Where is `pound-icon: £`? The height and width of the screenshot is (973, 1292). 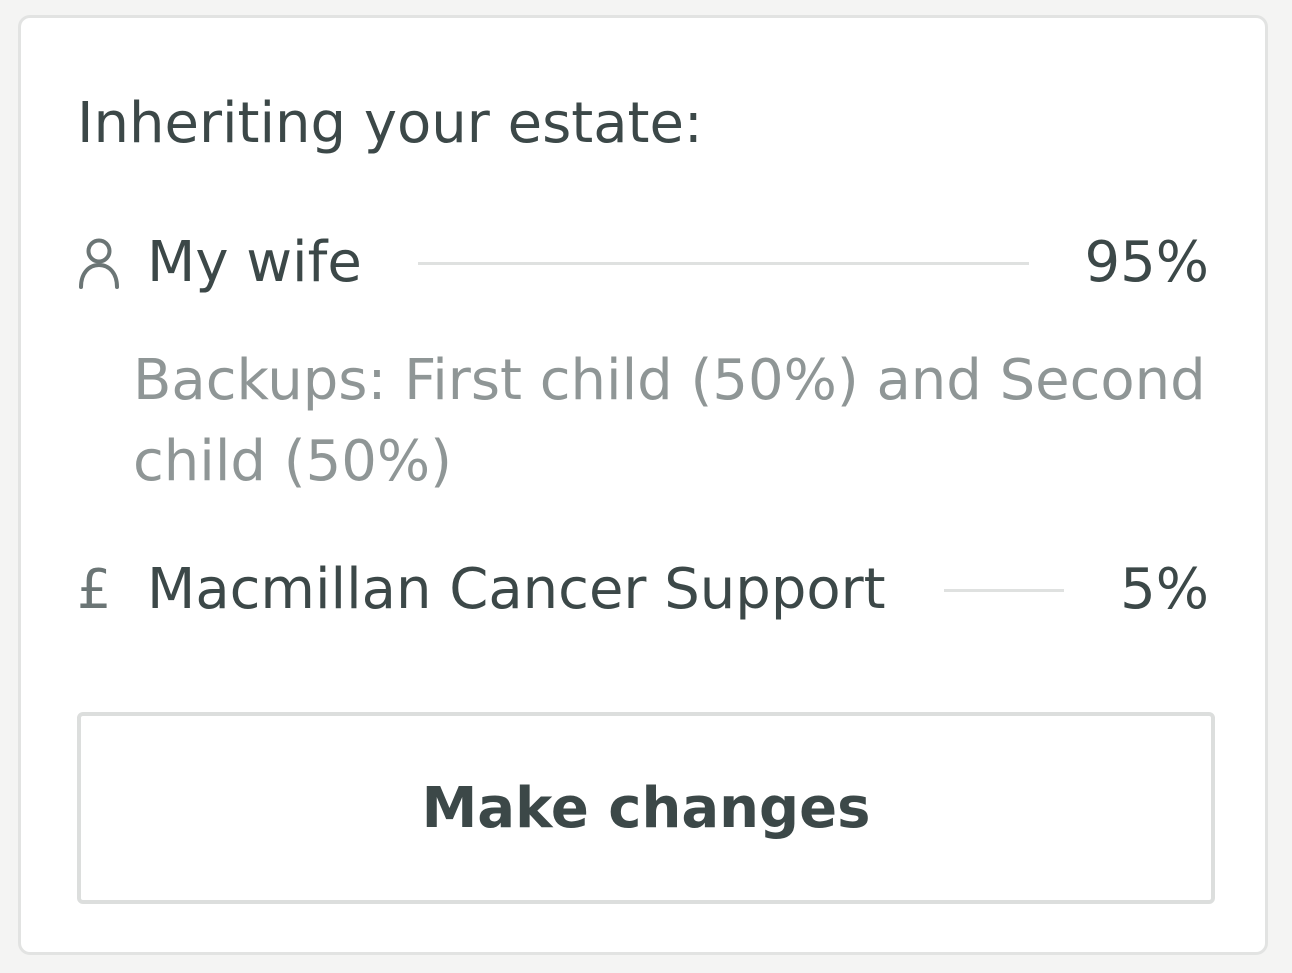 pound-icon: £ is located at coordinates (103, 590).